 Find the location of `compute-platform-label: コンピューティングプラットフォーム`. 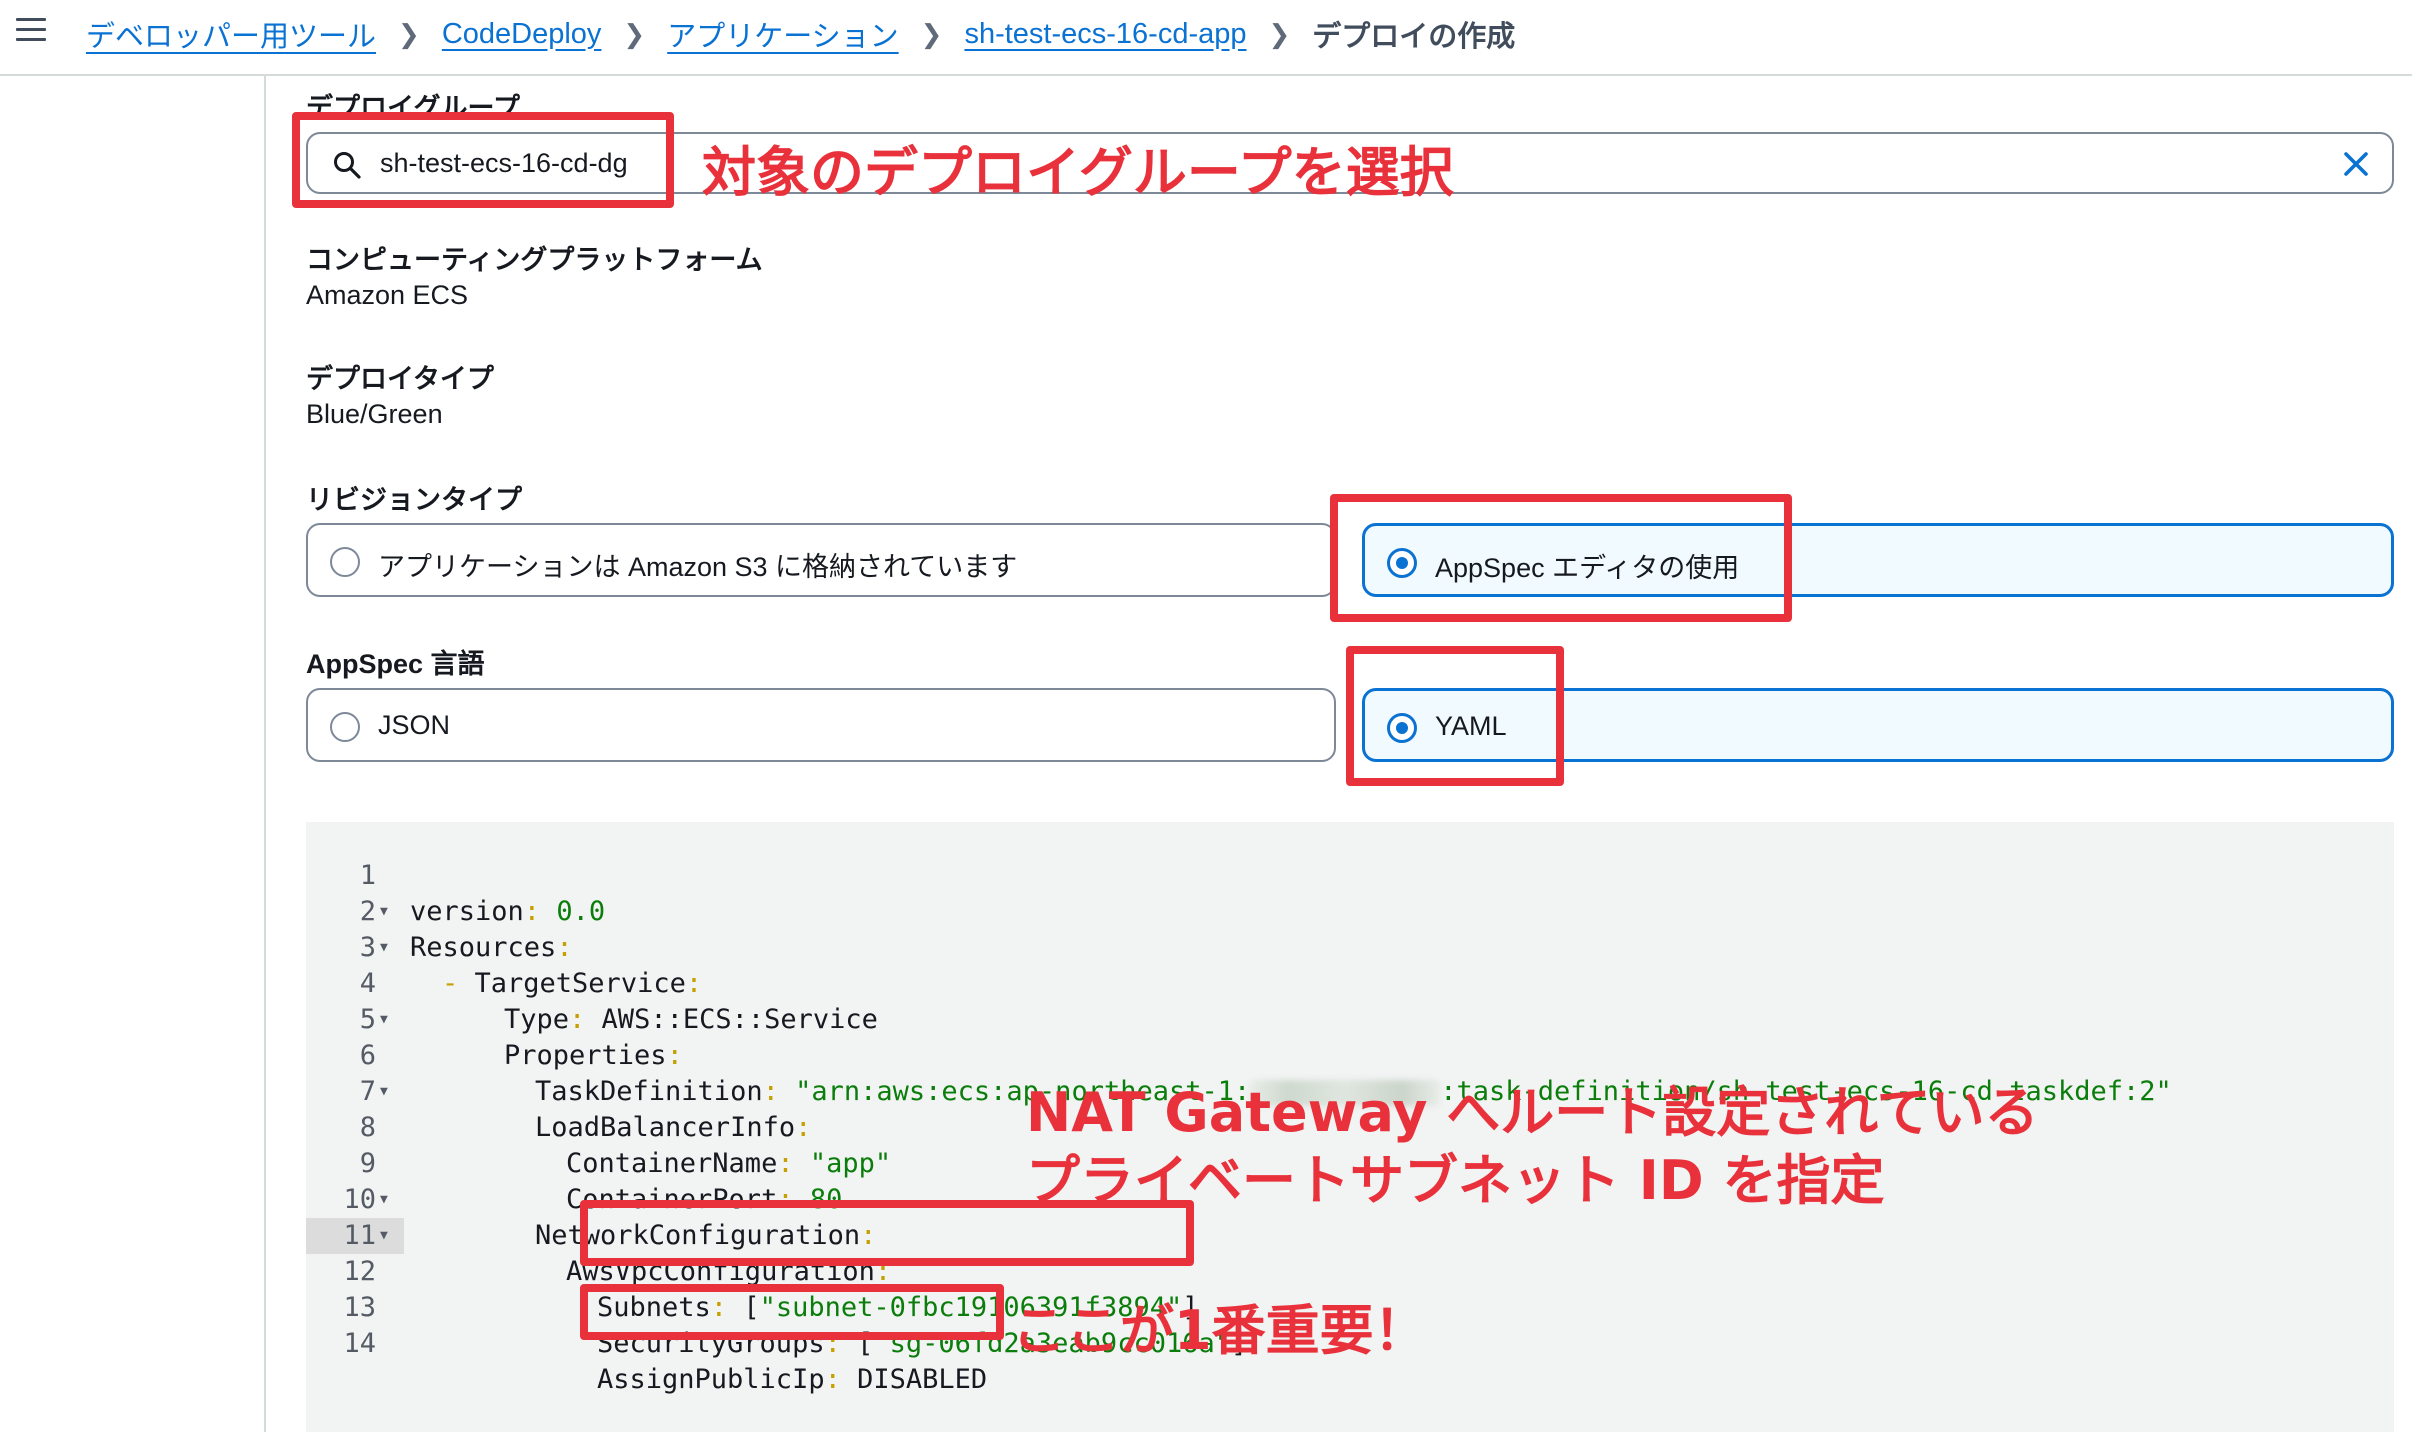

compute-platform-label: コンピューティングプラットフォーム is located at coordinates (534, 260).